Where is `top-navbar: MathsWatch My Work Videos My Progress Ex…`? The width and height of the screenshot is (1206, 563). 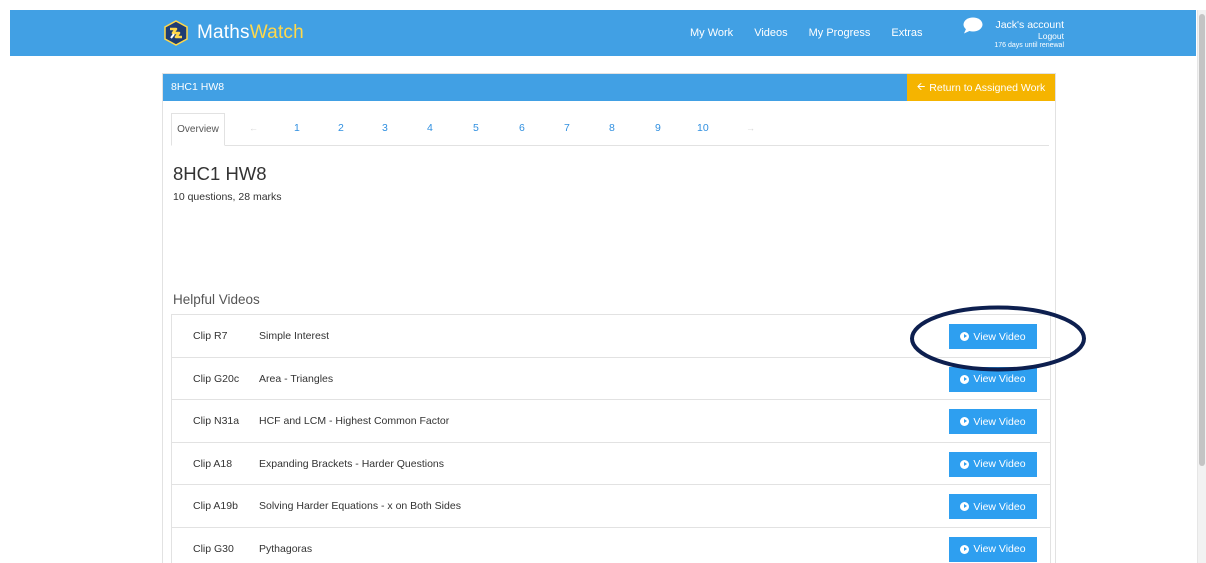
top-navbar: MathsWatch My Work Videos My Progress Ex… is located at coordinates (603, 33).